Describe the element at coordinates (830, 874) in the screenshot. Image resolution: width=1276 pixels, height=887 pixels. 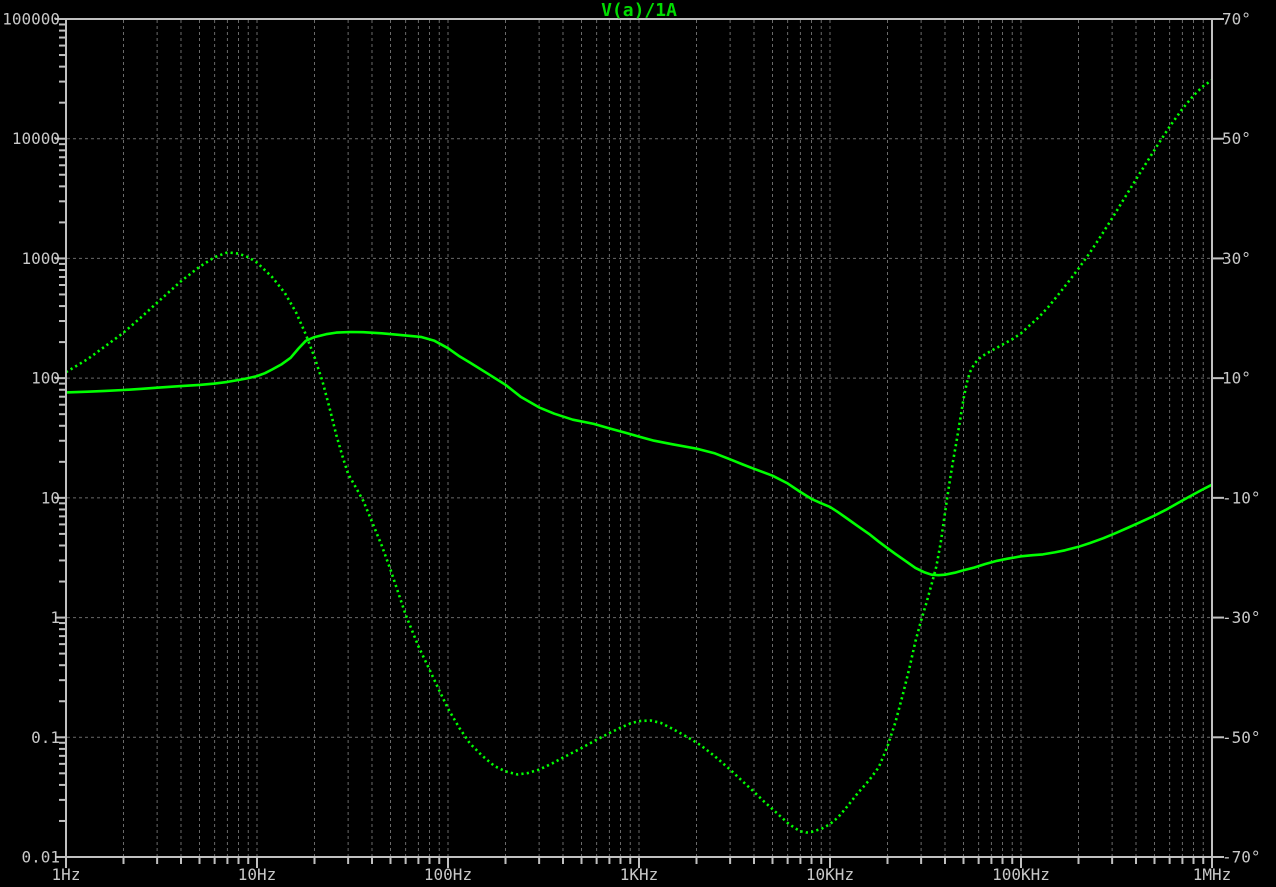
I see `x-axis-tick-label: 10KHz` at that location.